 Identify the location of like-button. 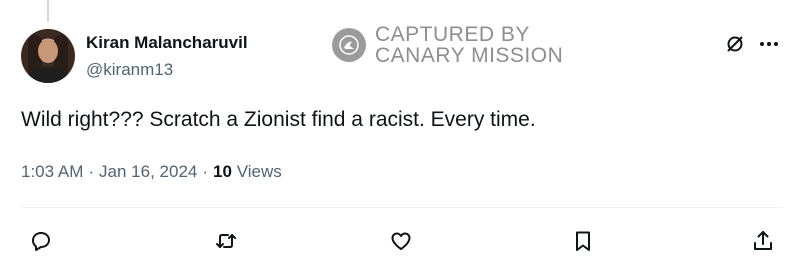
(401, 241).